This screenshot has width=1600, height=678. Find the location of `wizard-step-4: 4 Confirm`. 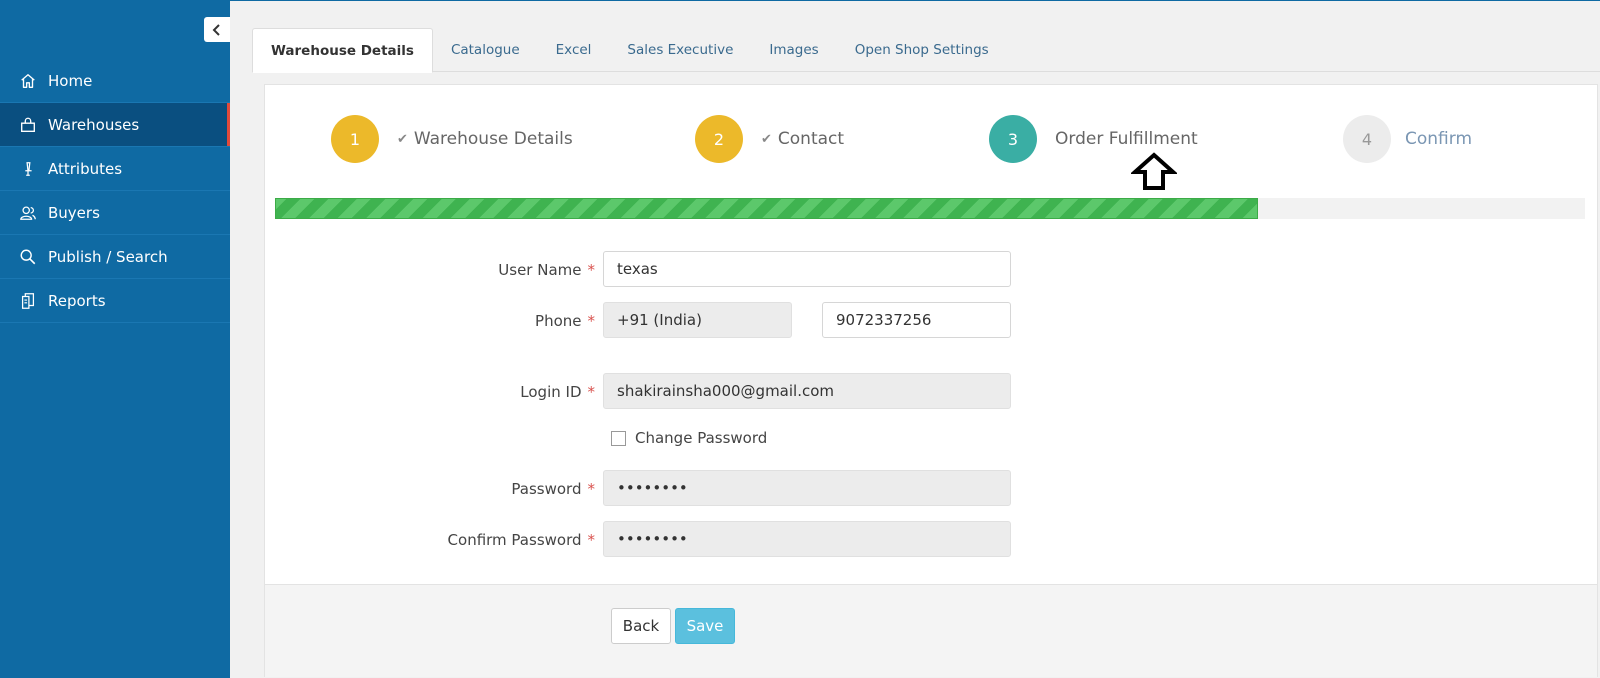

wizard-step-4: 4 Confirm is located at coordinates (1407, 139).